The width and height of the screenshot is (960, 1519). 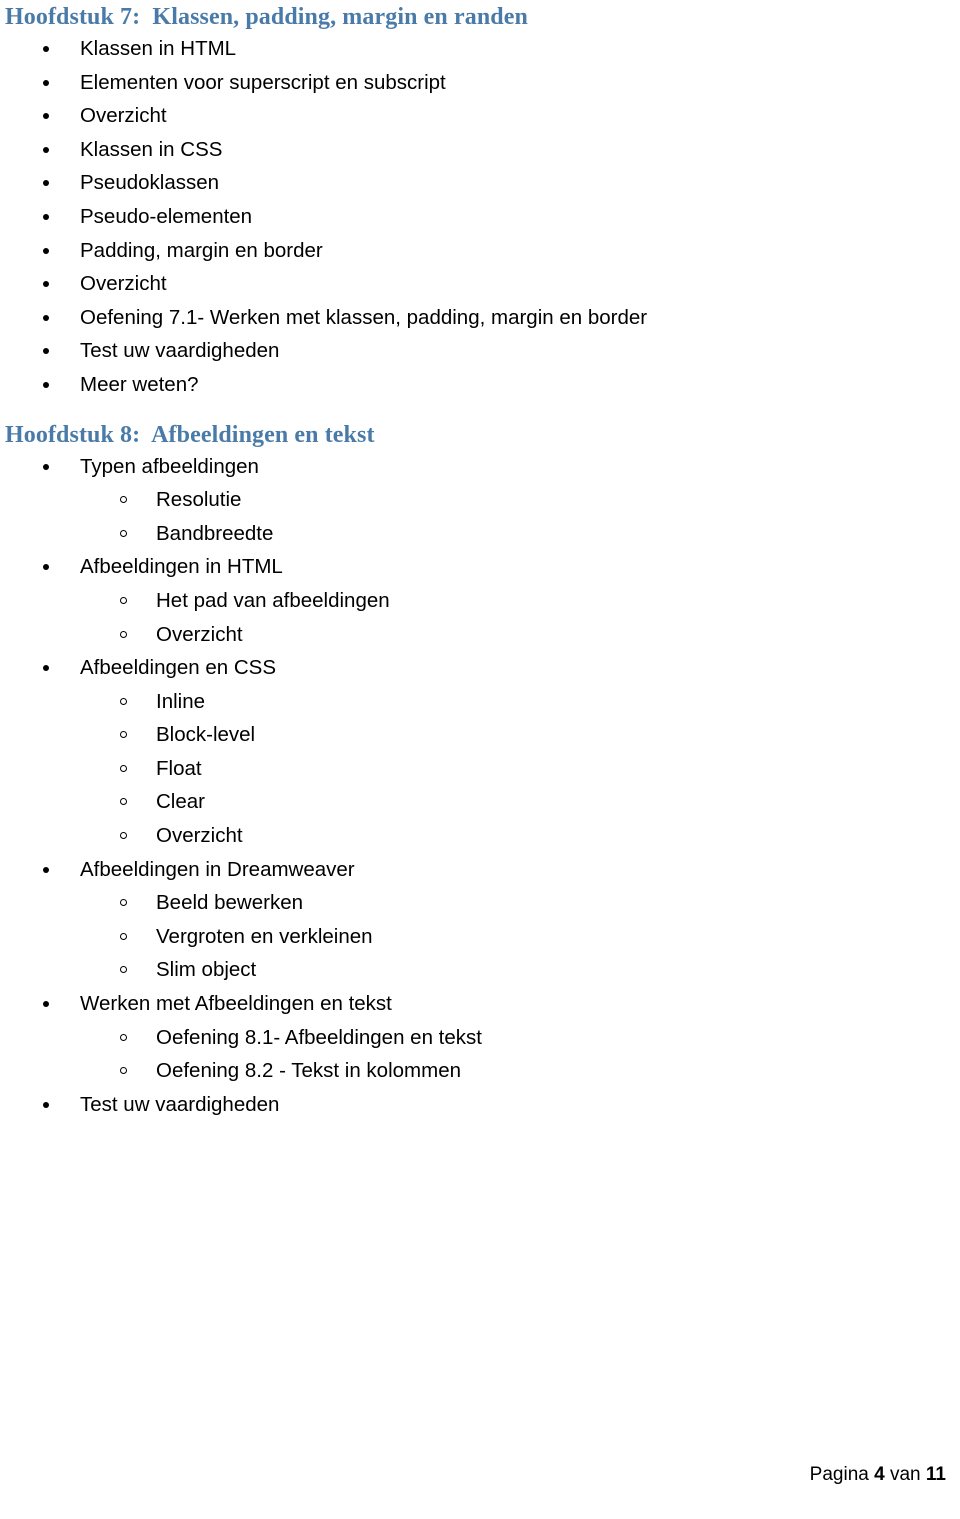 What do you see at coordinates (480, 802) in the screenshot?
I see `toc-item-level-2: Clear` at bounding box center [480, 802].